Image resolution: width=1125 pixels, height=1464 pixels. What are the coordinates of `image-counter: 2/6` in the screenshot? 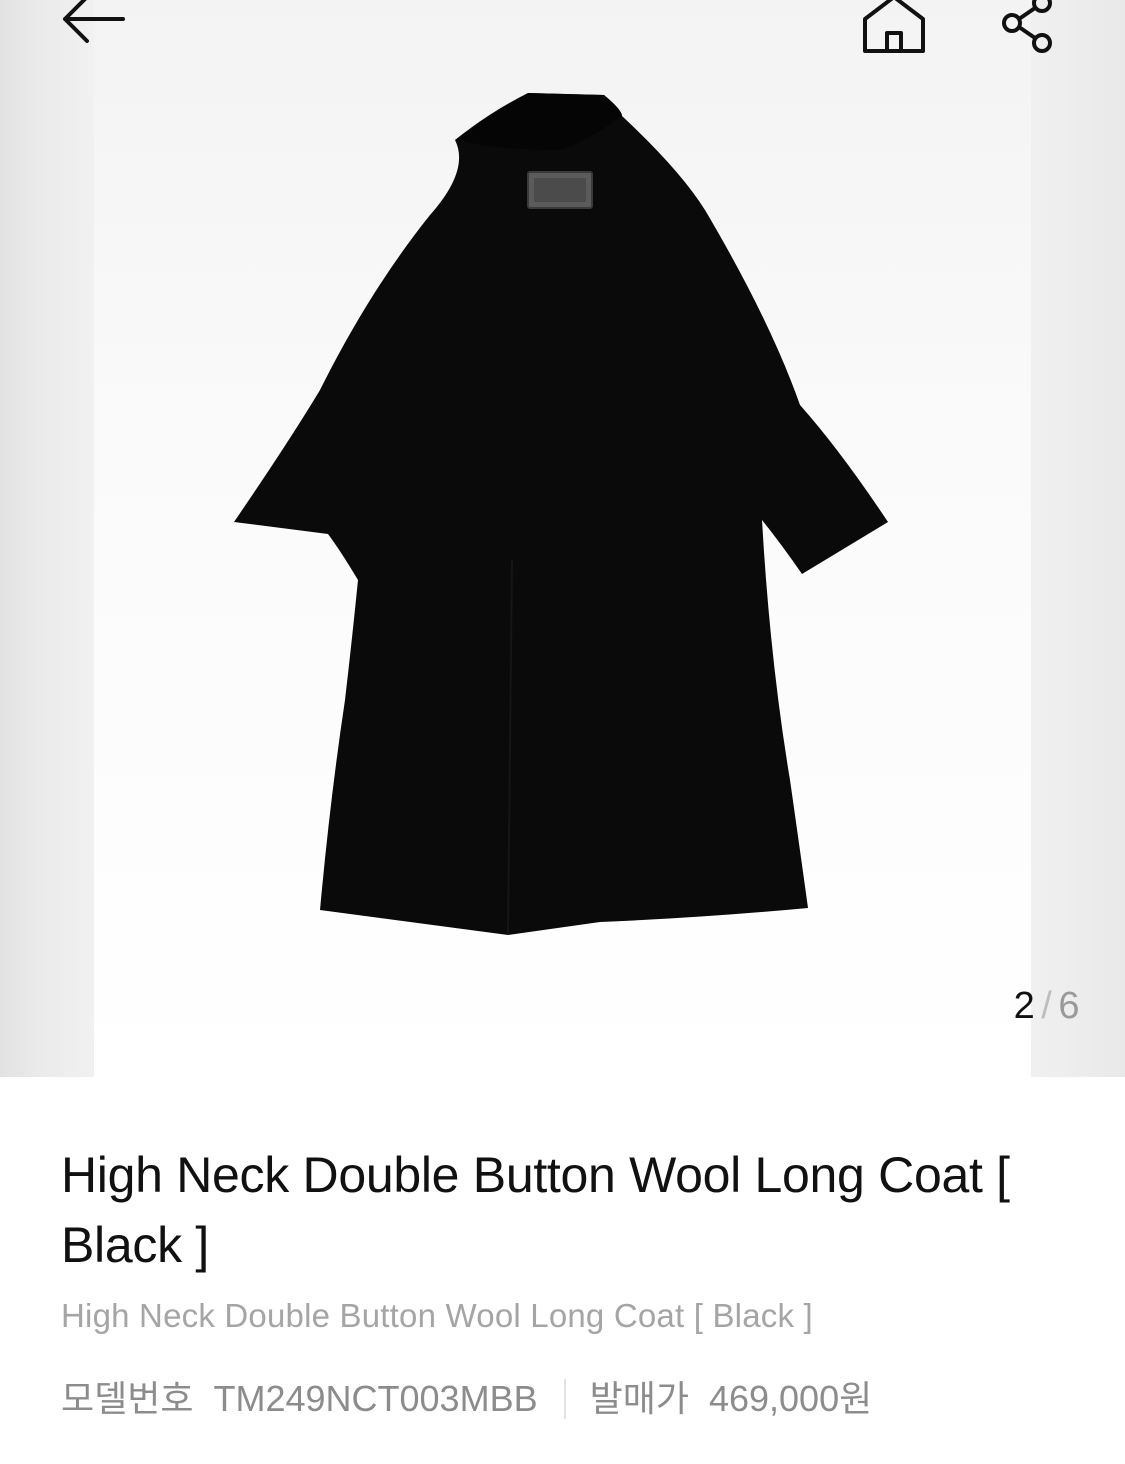 It's located at (1020, 1006).